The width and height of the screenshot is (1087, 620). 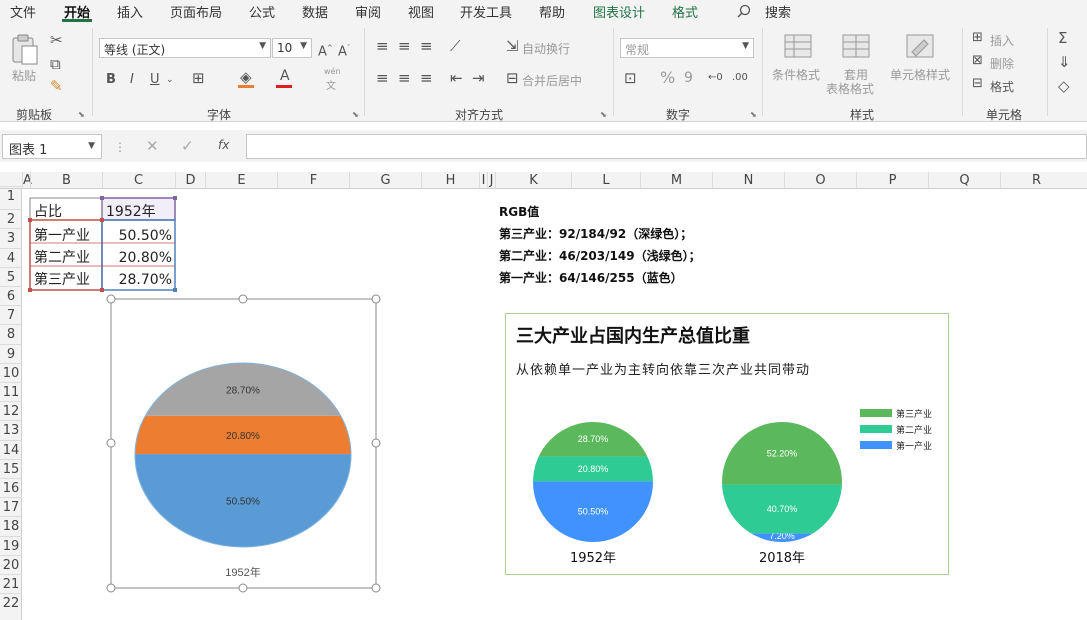 I want to click on decrease-indent-icon: ⇤, so click(x=456, y=78).